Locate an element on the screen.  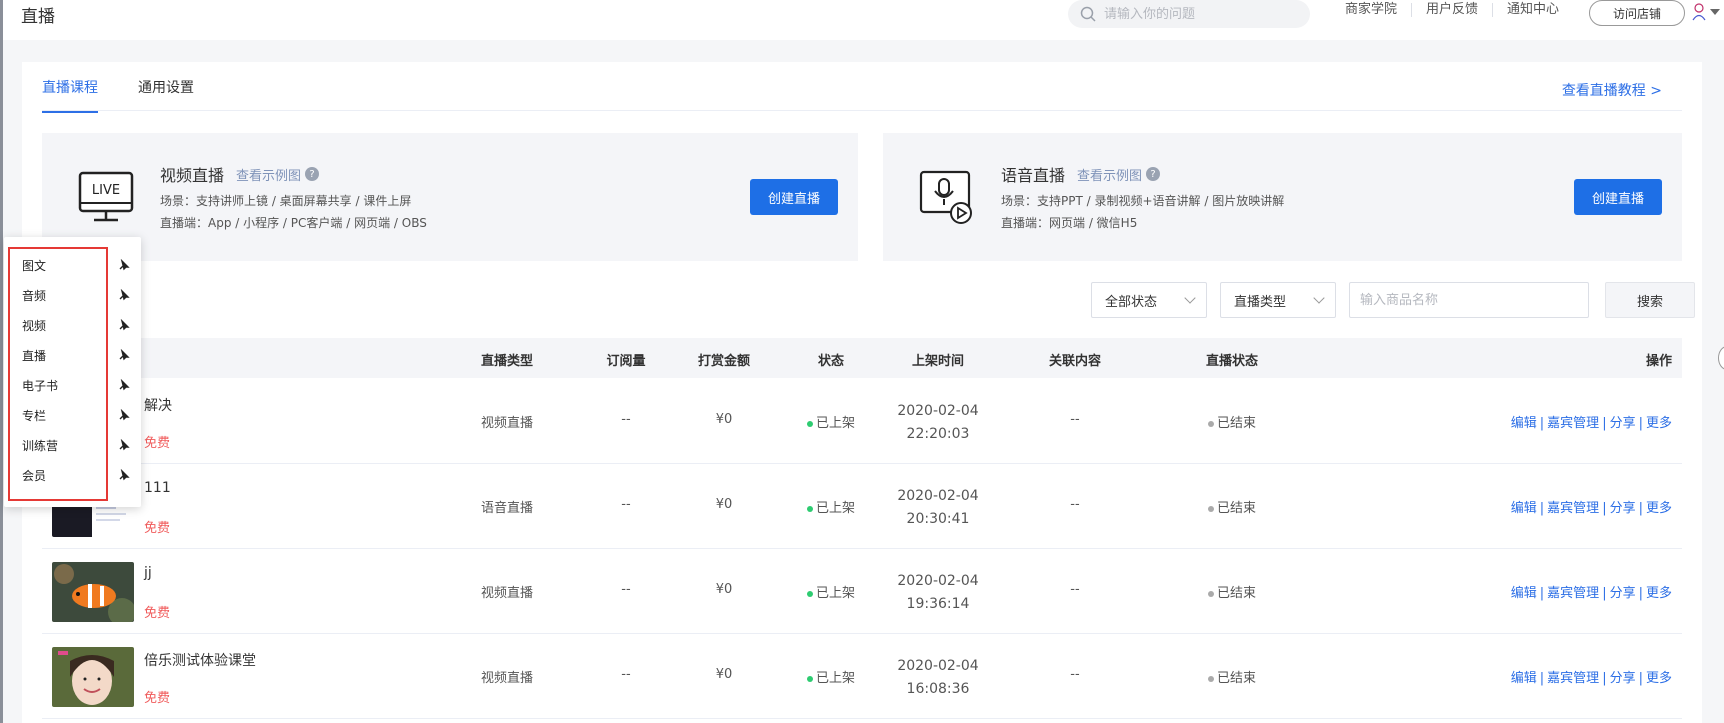
video-example-link: 查看示例图 is located at coordinates (268, 174).